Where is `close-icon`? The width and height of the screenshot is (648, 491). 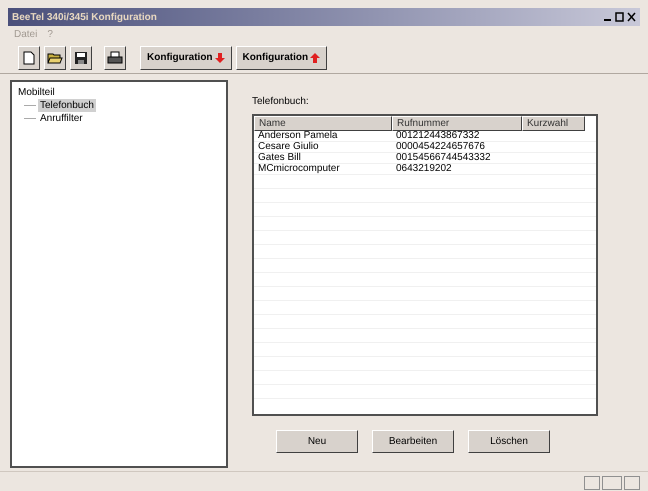
close-icon is located at coordinates (631, 17).